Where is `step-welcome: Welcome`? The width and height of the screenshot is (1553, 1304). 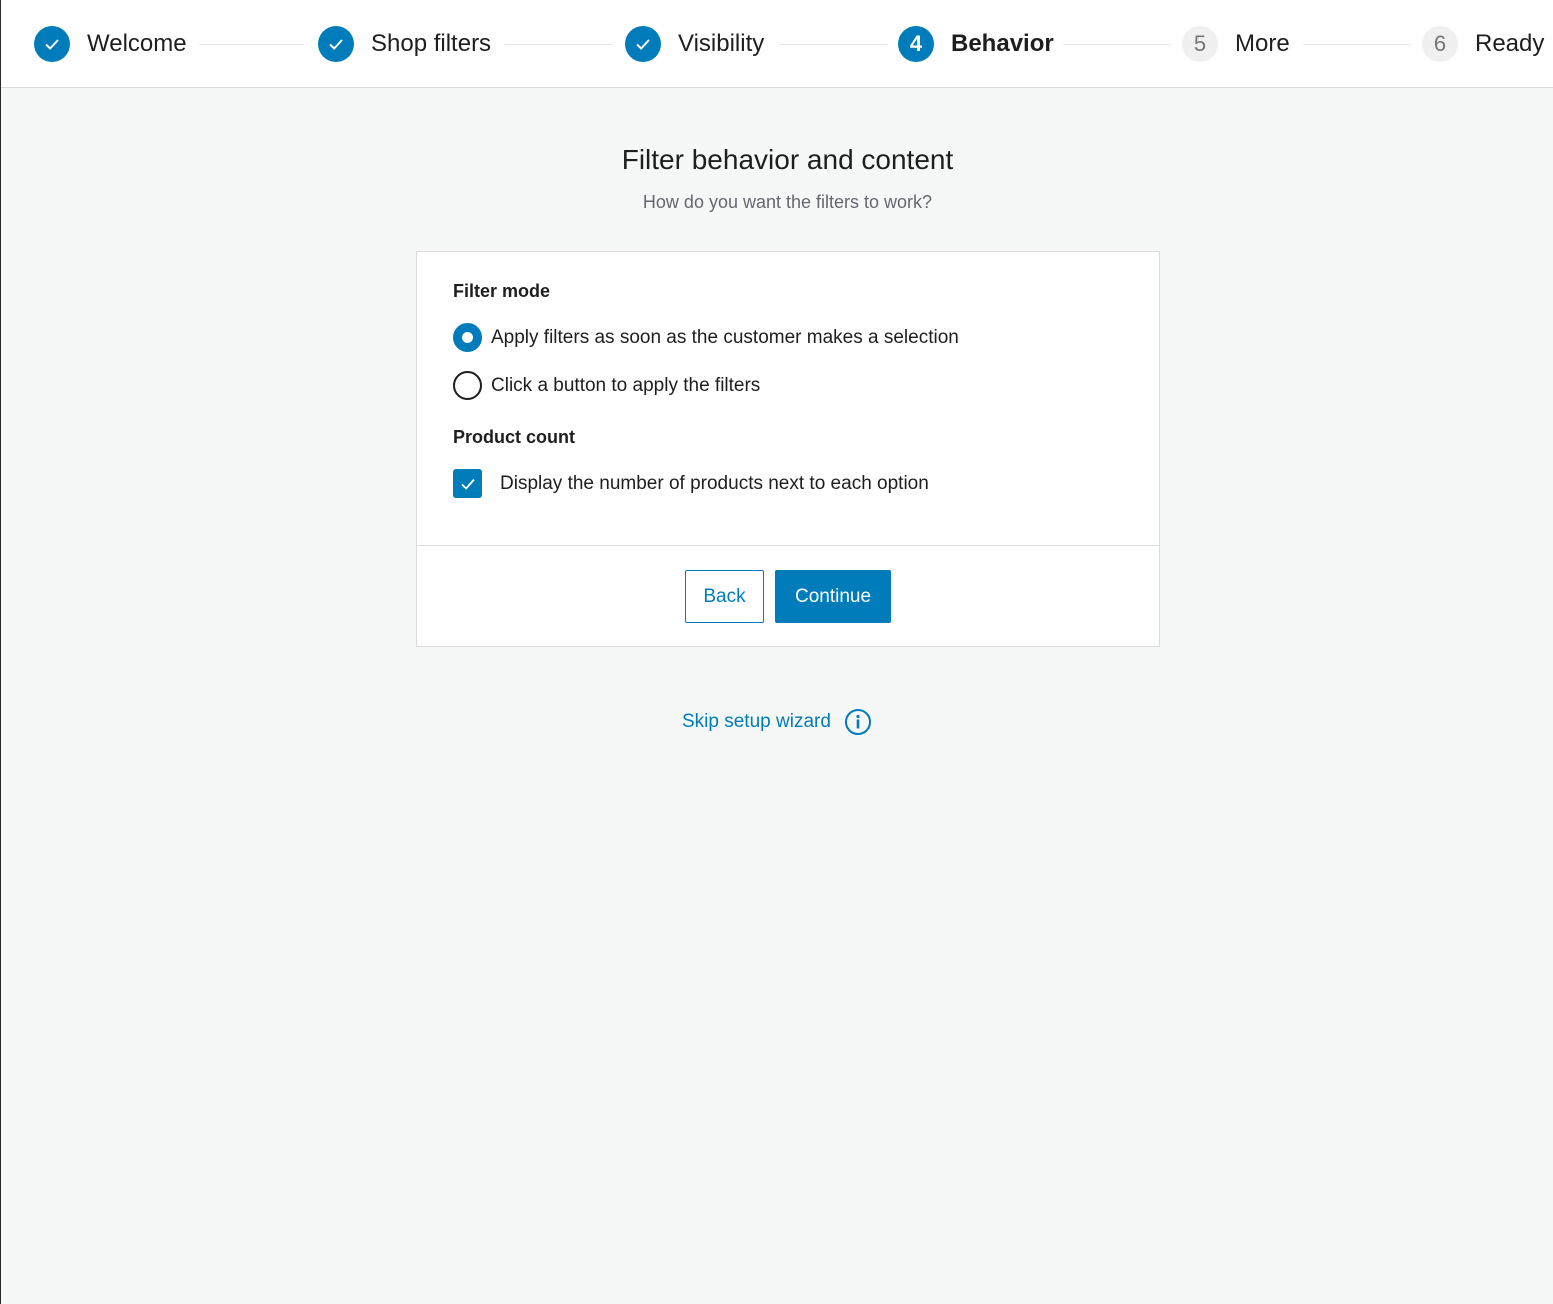
step-welcome: Welcome is located at coordinates (110, 44).